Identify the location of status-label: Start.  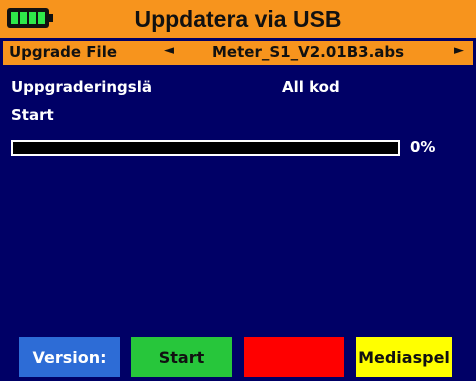
(32, 115).